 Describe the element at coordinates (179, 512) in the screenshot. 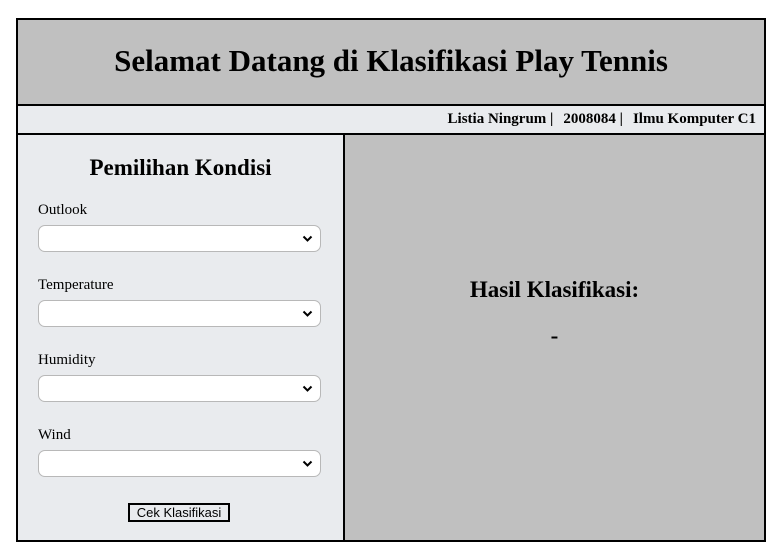

I see `check-classification-button: Cek Klasifikasi` at that location.